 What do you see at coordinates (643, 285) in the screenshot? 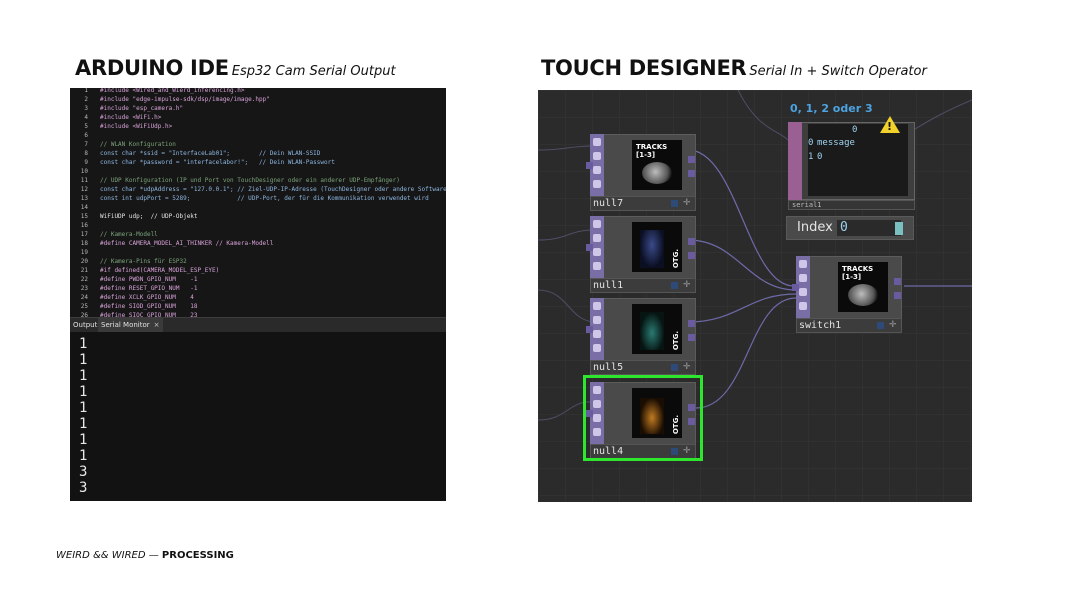
I see `node-namebar: null1 ✛` at bounding box center [643, 285].